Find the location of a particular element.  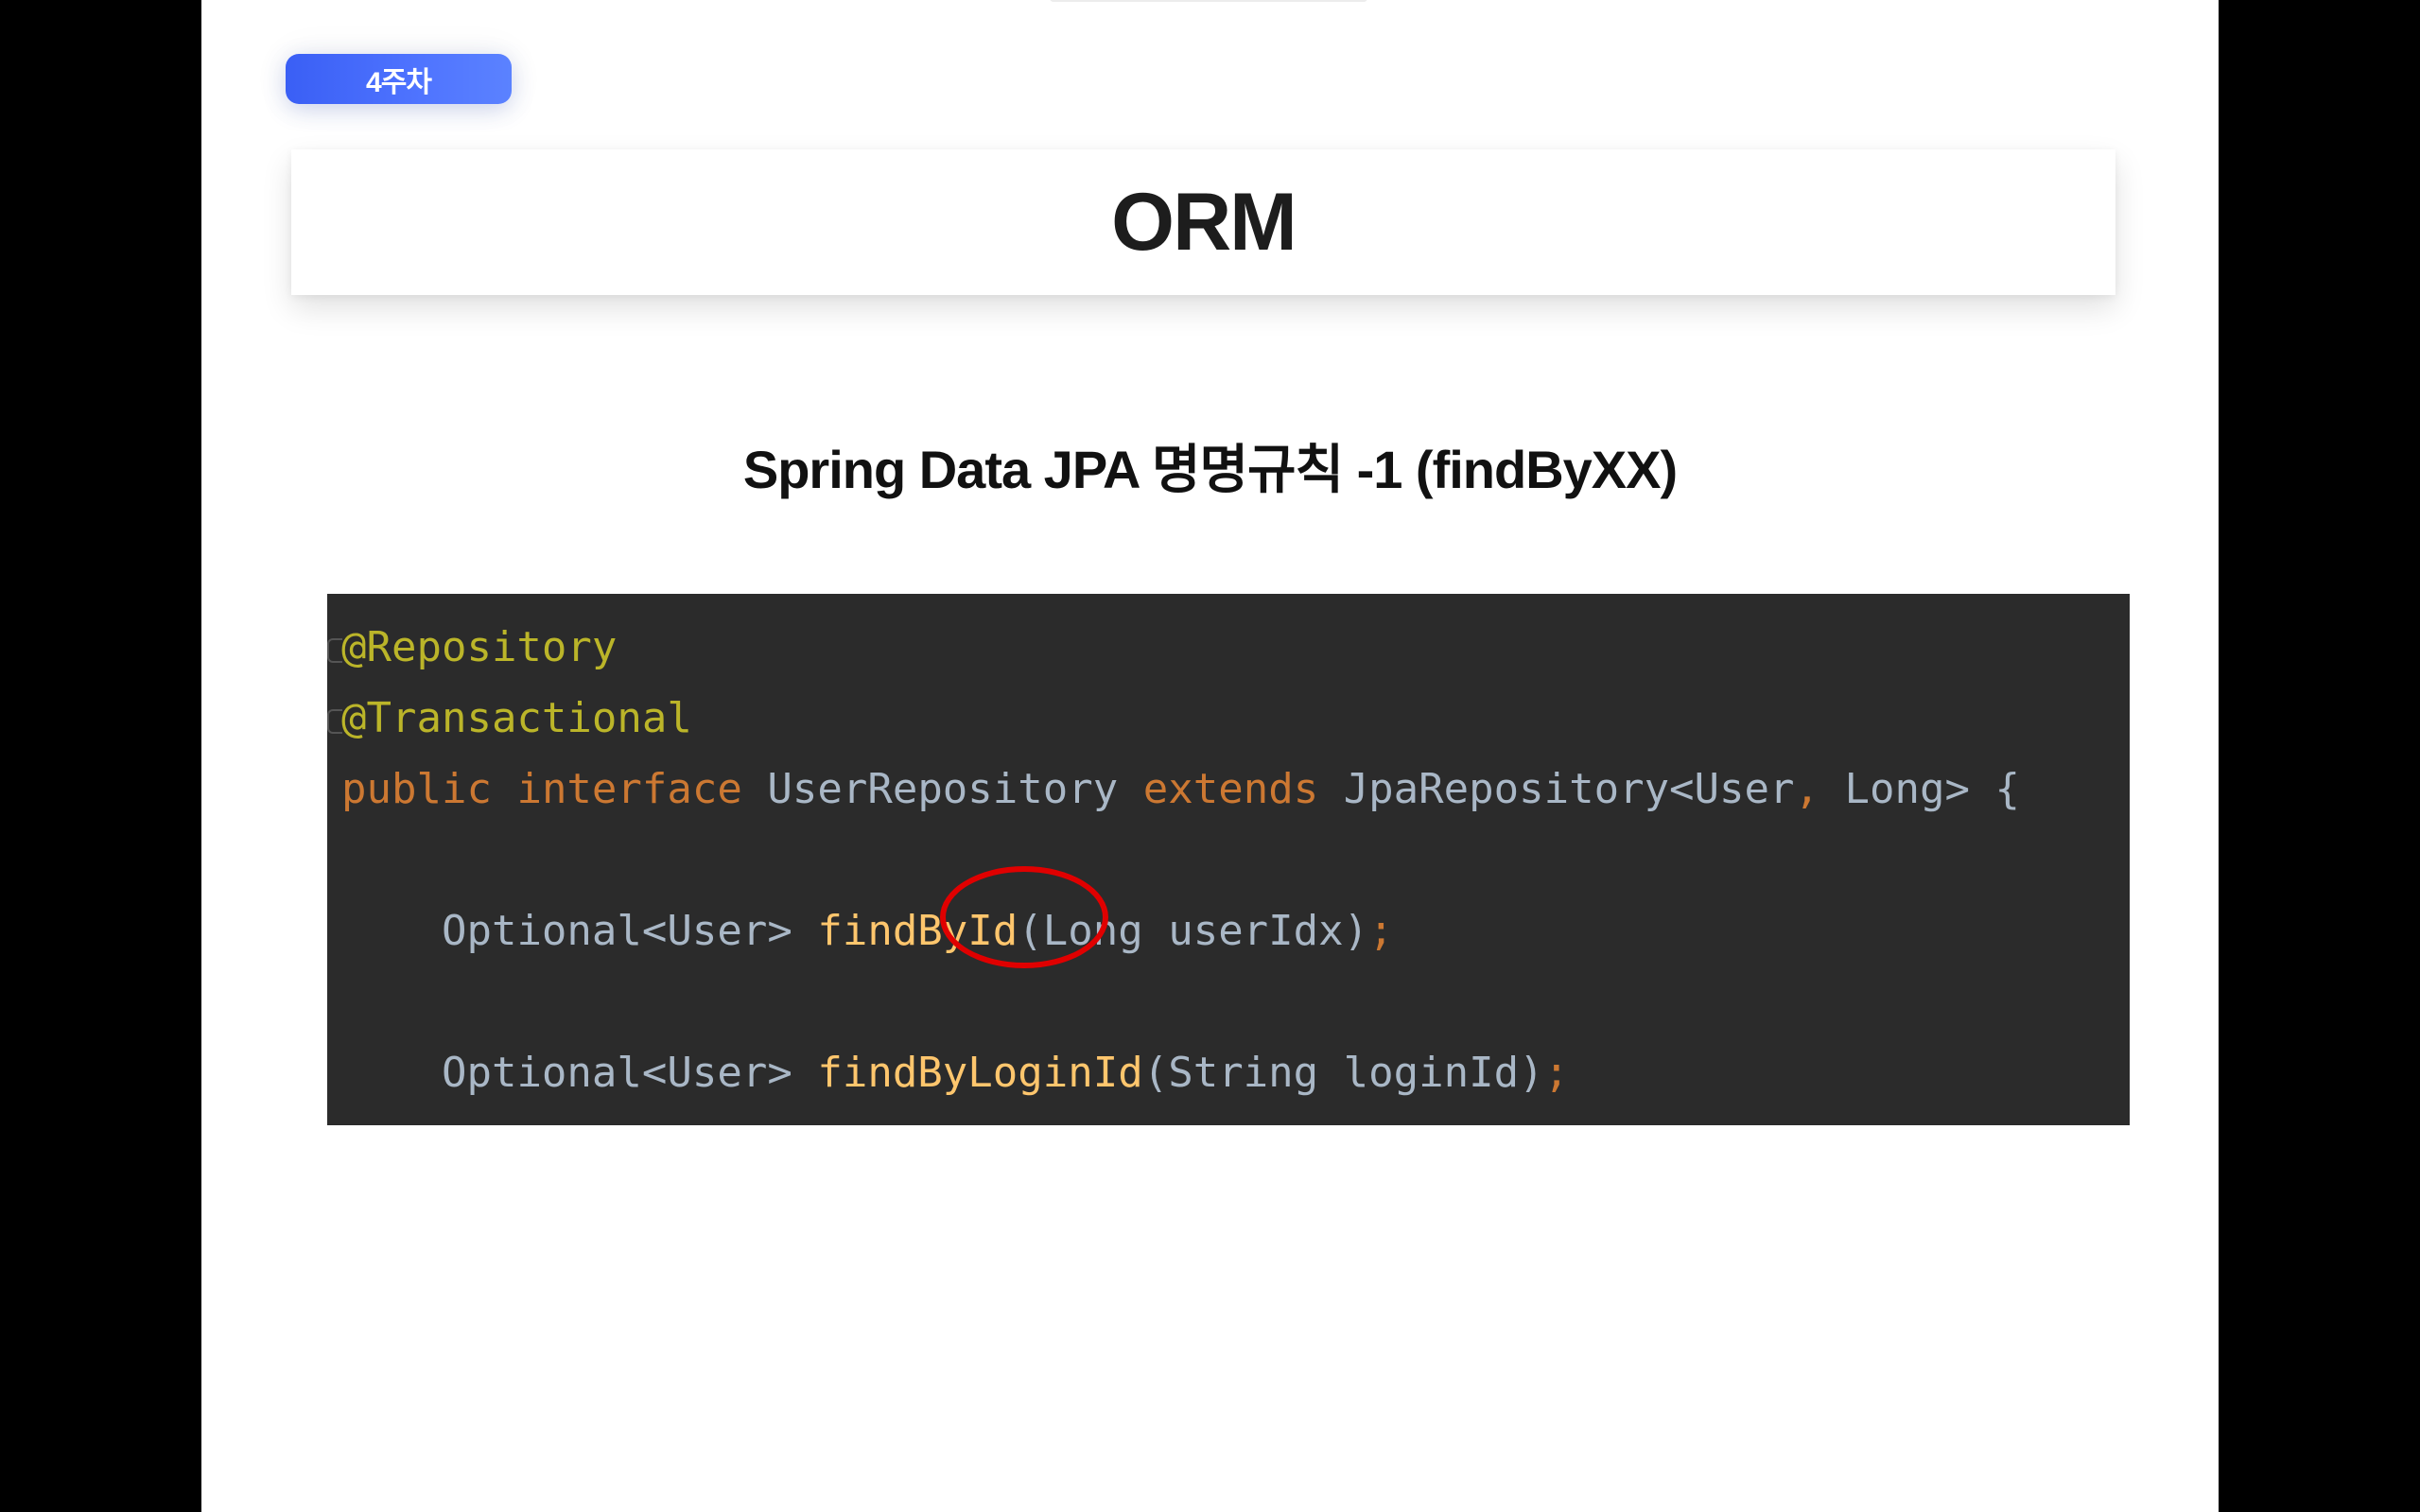

annotation-repository: @Repository is located at coordinates (480, 647).